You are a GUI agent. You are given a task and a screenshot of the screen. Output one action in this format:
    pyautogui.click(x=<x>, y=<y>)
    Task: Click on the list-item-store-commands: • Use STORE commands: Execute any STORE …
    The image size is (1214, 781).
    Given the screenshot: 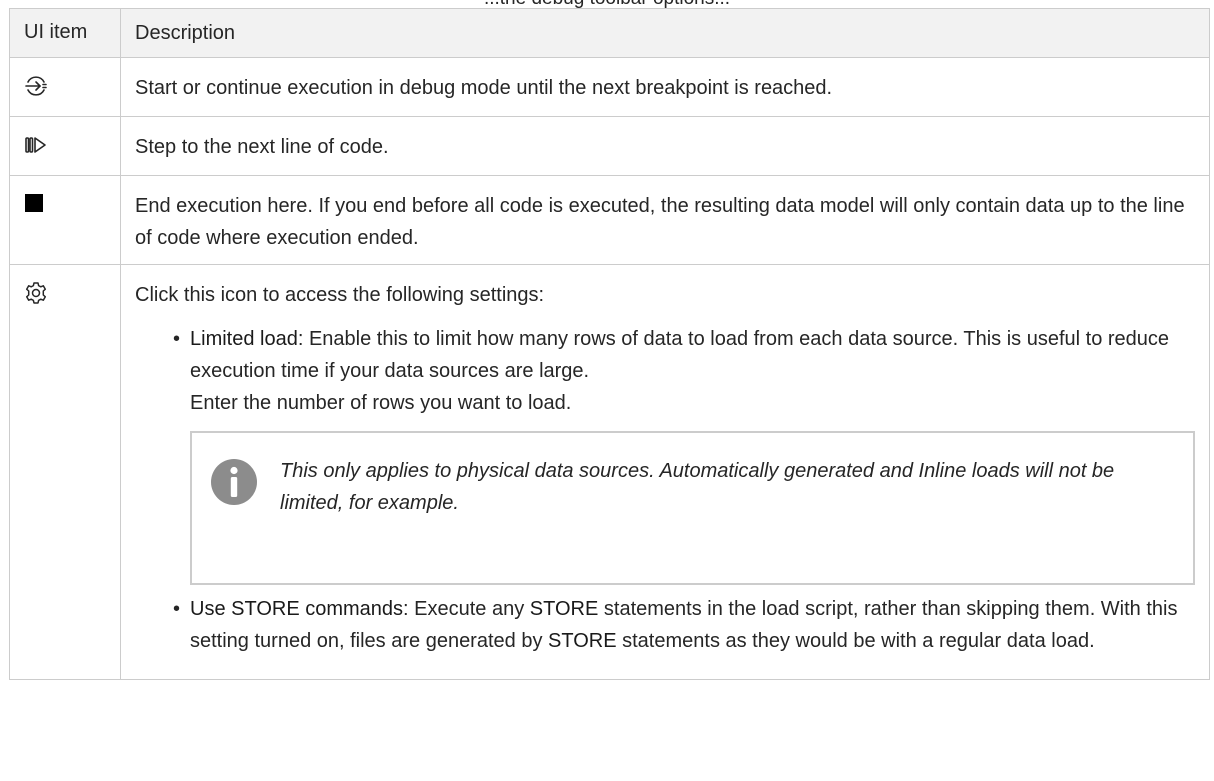 What is the action you would take?
    pyautogui.click(x=684, y=625)
    